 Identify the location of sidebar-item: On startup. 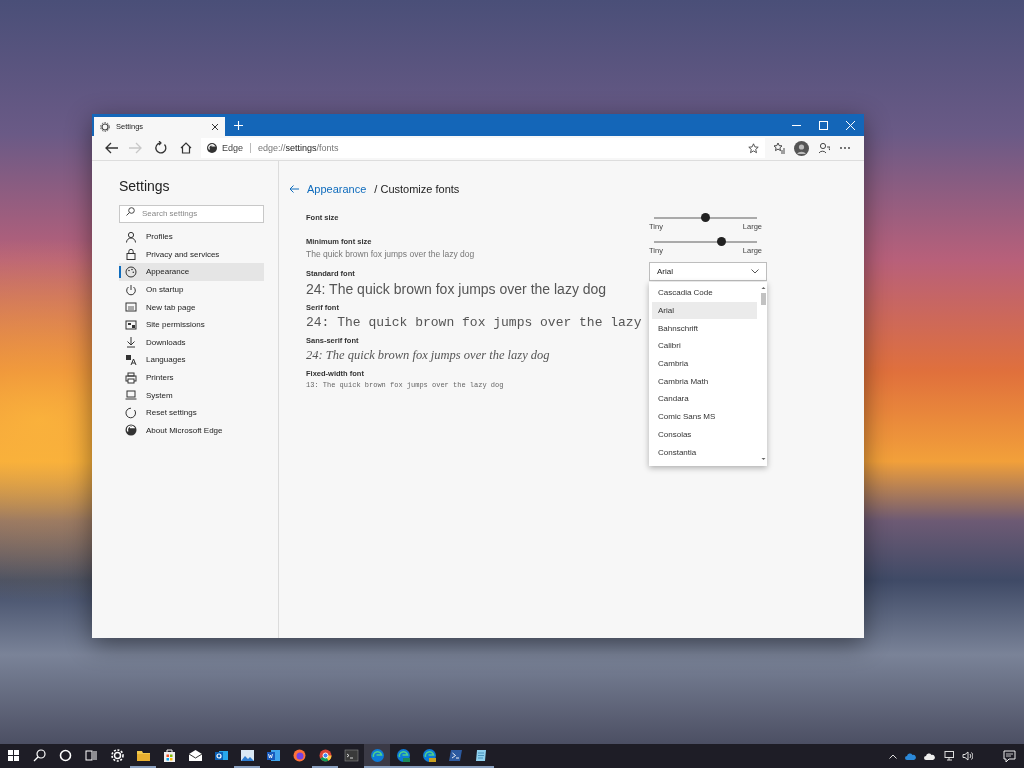
(191, 289).